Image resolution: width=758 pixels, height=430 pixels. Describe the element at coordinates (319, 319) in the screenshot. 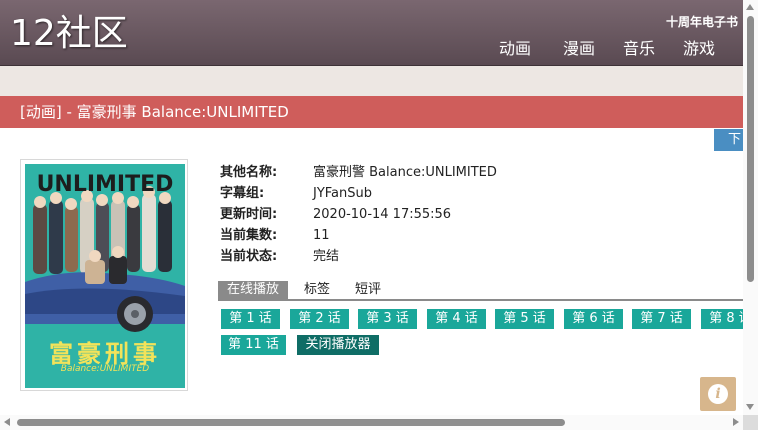

I see `episode-button: 第 2 话` at that location.